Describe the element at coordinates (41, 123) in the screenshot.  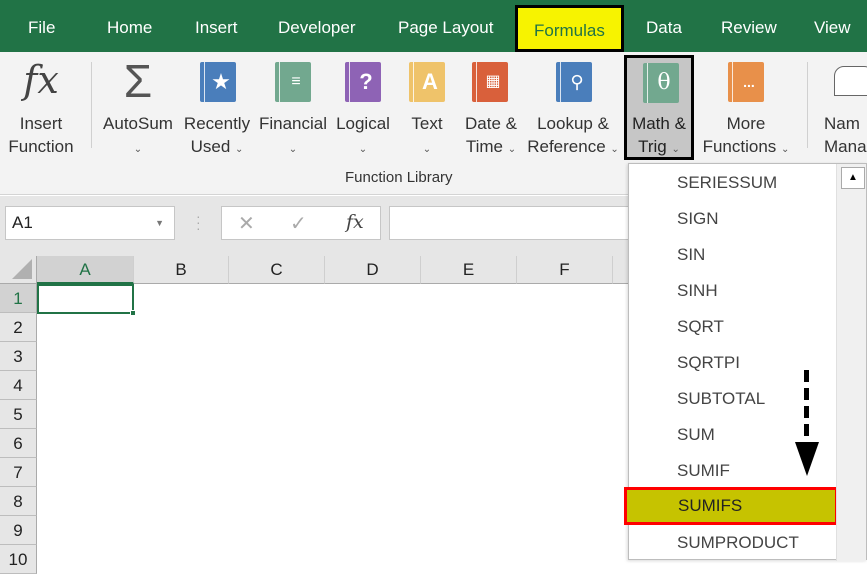
I see `label: Insert` at that location.